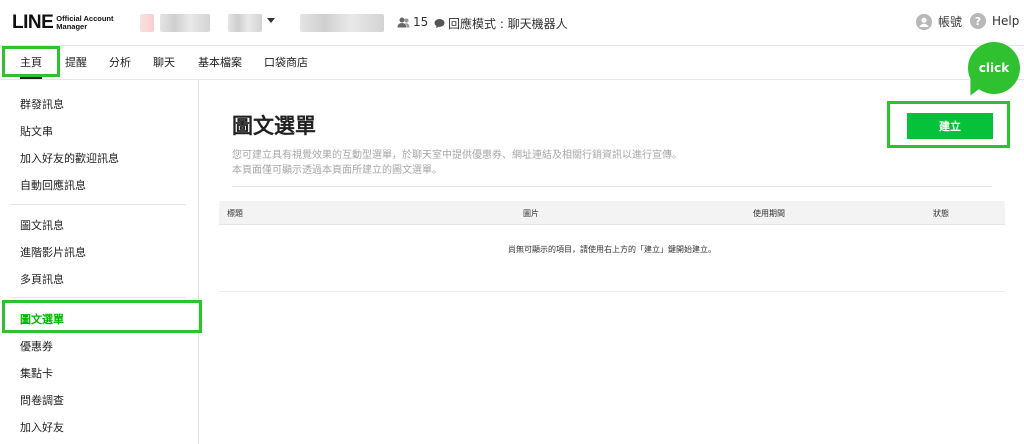 Image resolution: width=1024 pixels, height=444 pixels. Describe the element at coordinates (271, 20) in the screenshot. I see `chevron-down-icon` at that location.